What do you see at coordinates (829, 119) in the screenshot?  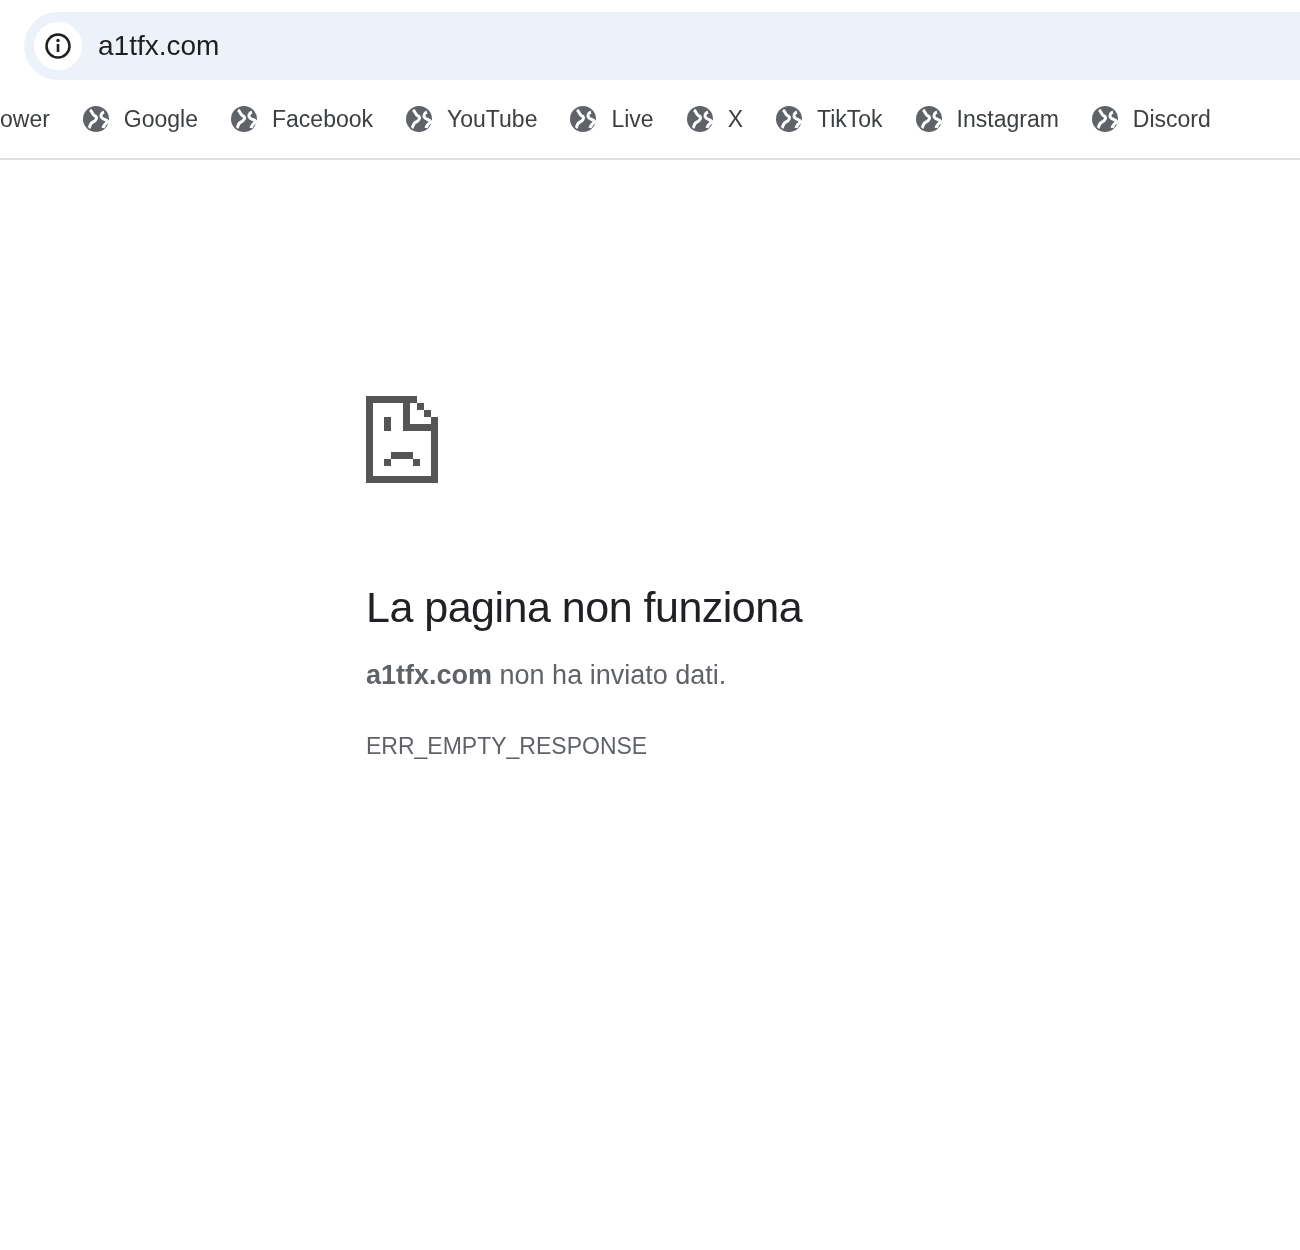 I see `bookmark-link: TikTok` at bounding box center [829, 119].